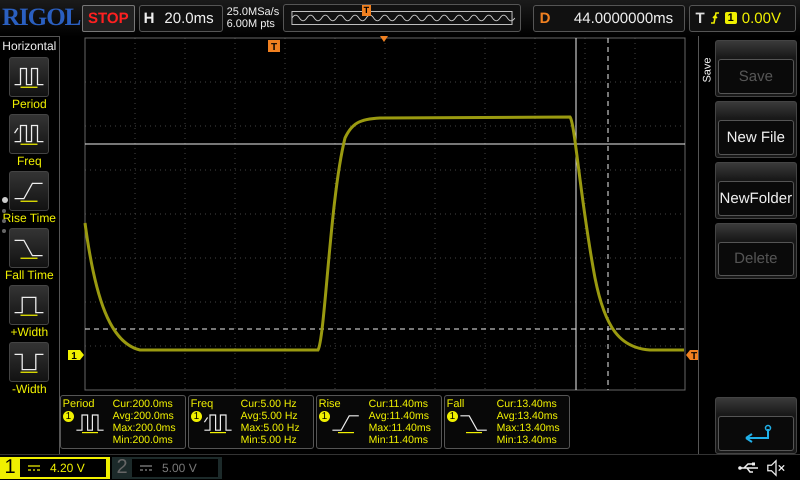 Image resolution: width=800 pixels, height=480 pixels. Describe the element at coordinates (29, 275) in the screenshot. I see `measure-label: Fall Time` at that location.